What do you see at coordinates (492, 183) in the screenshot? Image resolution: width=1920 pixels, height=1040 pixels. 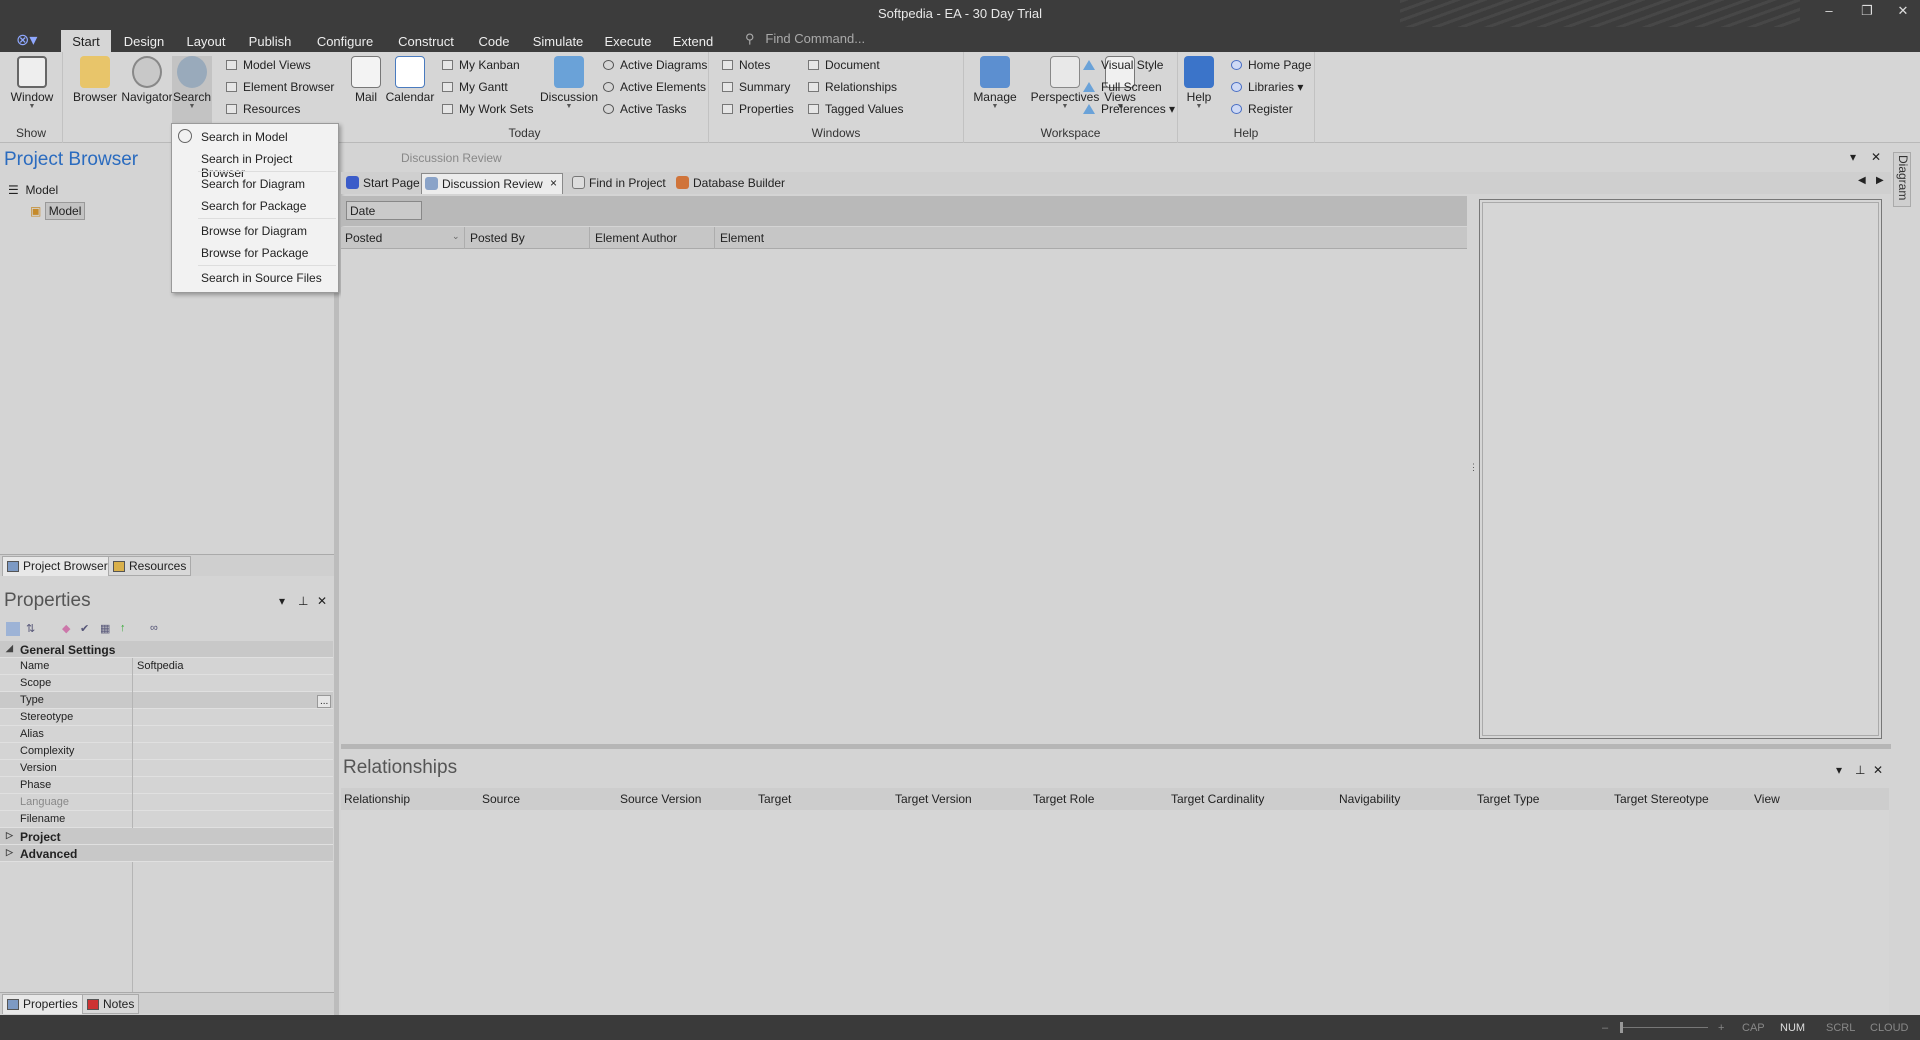 I see `tab-discussion-review: Discussion Review ×` at bounding box center [492, 183].